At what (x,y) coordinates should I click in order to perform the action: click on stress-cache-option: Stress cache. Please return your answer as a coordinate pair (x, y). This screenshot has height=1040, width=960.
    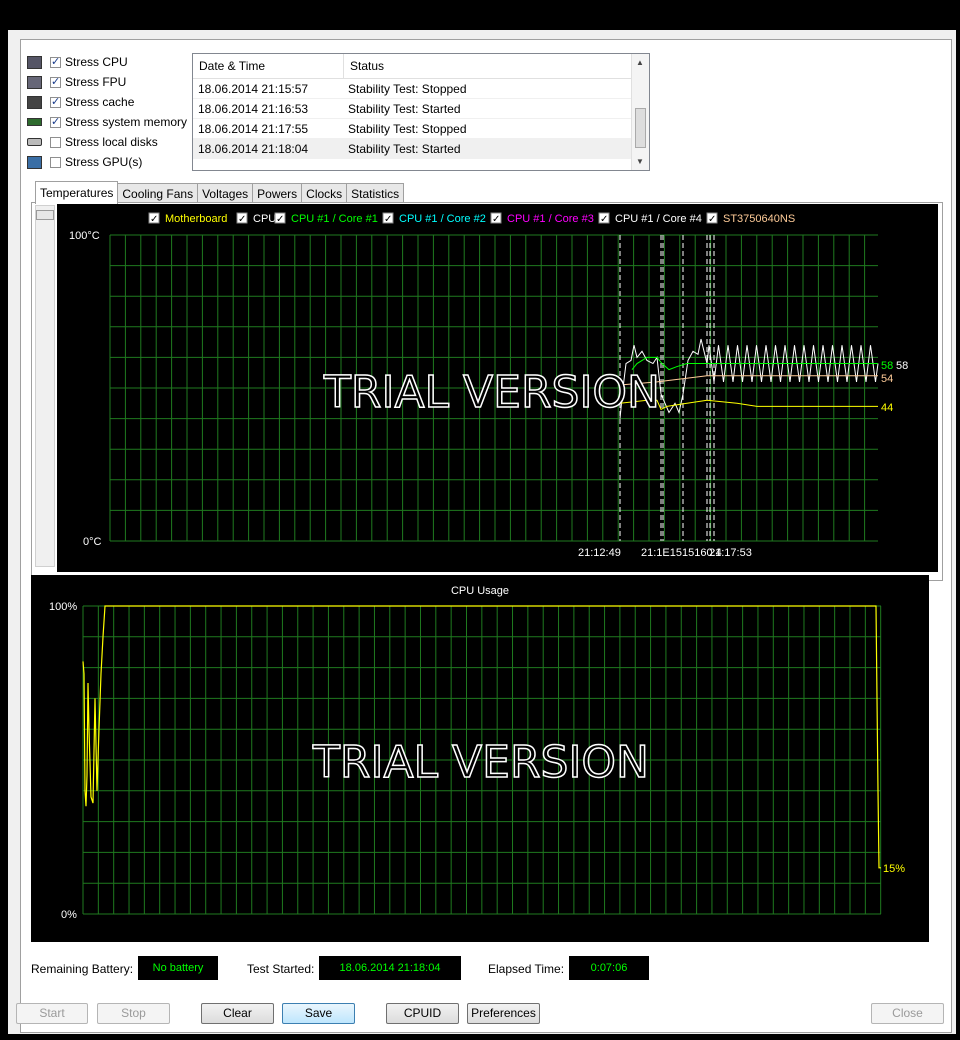
    Looking at the image, I should click on (80, 102).